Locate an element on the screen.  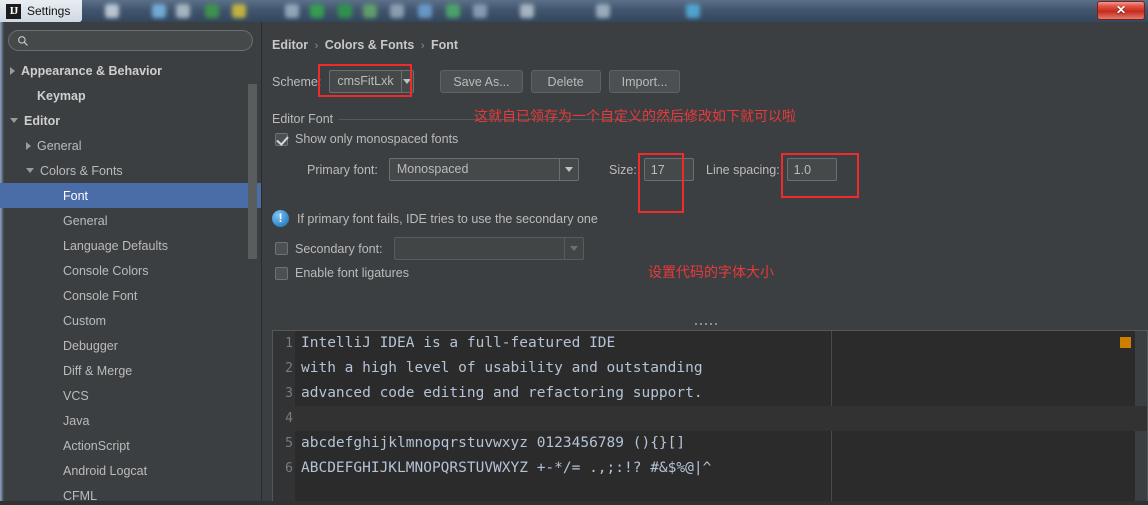
line-number: 4 is located at coordinates (289, 418).